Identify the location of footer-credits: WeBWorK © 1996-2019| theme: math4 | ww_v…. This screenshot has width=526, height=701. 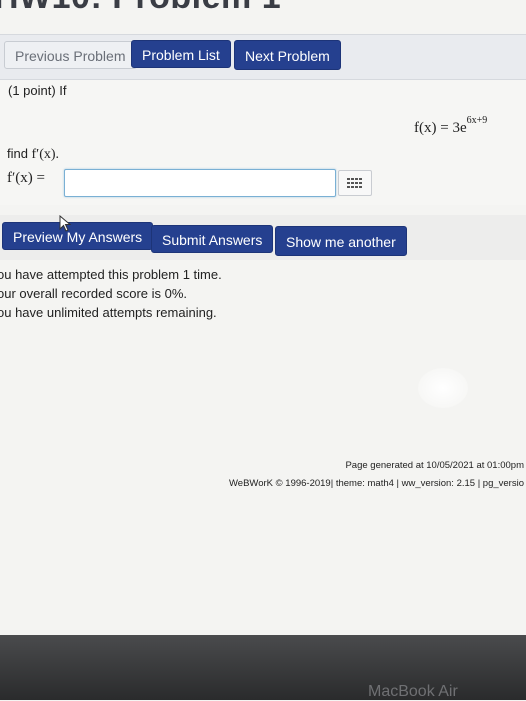
(376, 483).